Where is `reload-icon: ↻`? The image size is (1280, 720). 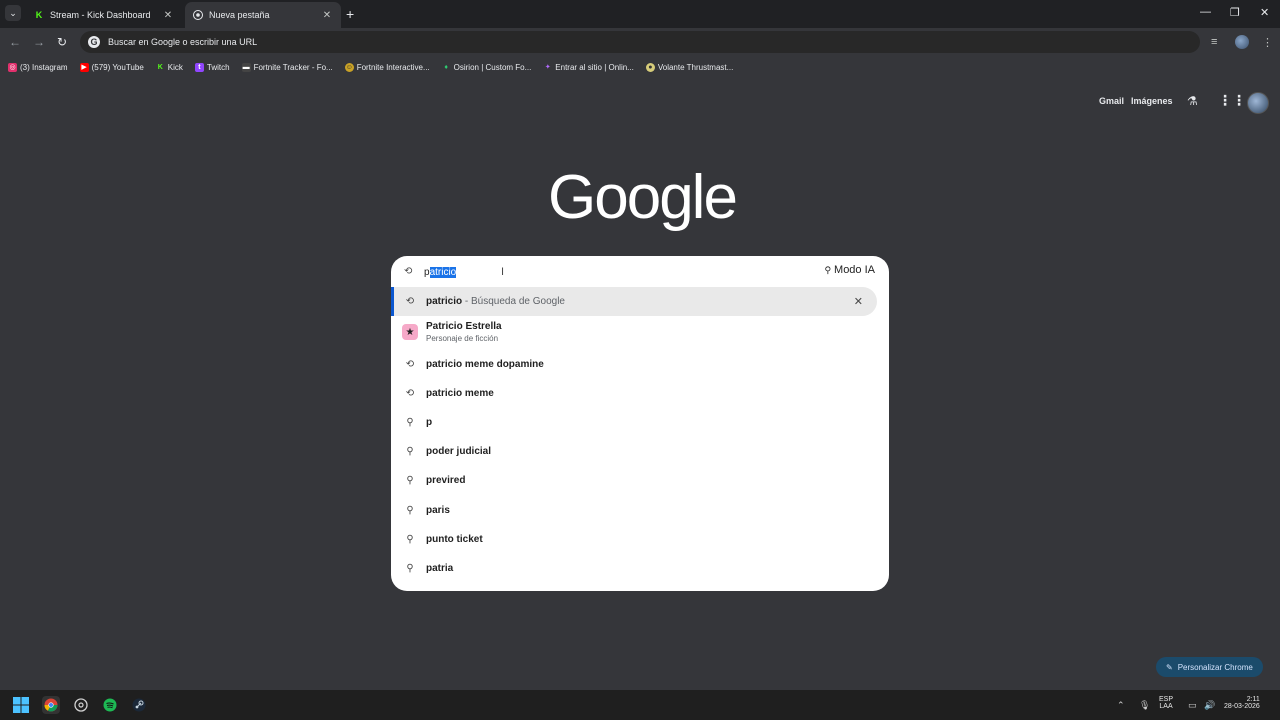 reload-icon: ↻ is located at coordinates (62, 42).